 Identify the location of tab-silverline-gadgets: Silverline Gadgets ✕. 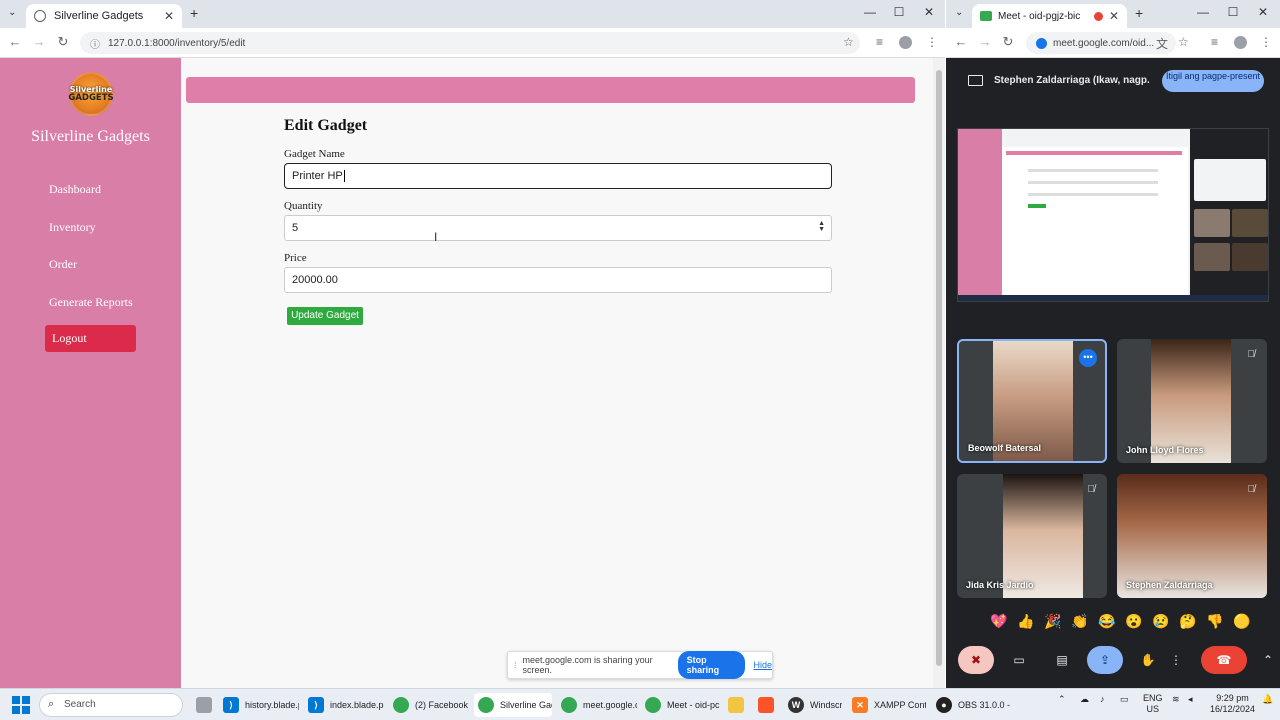
(104, 16).